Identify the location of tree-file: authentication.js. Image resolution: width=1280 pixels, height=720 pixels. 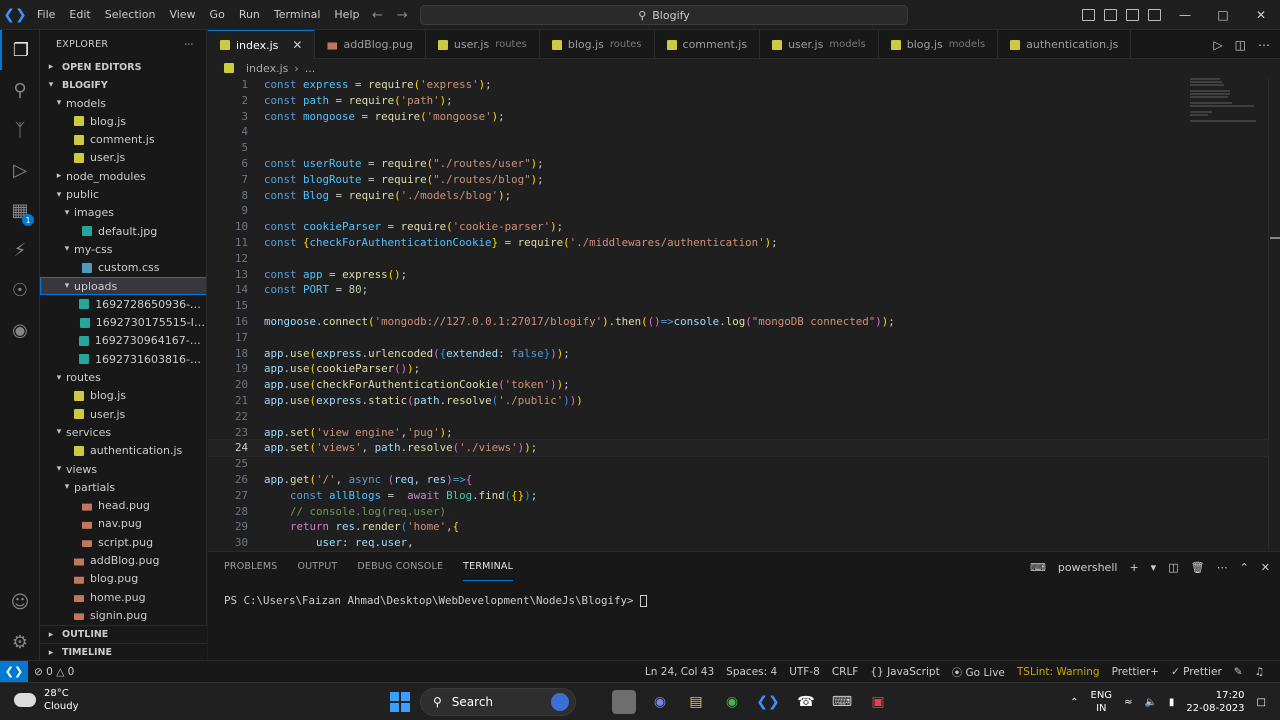
(123, 451).